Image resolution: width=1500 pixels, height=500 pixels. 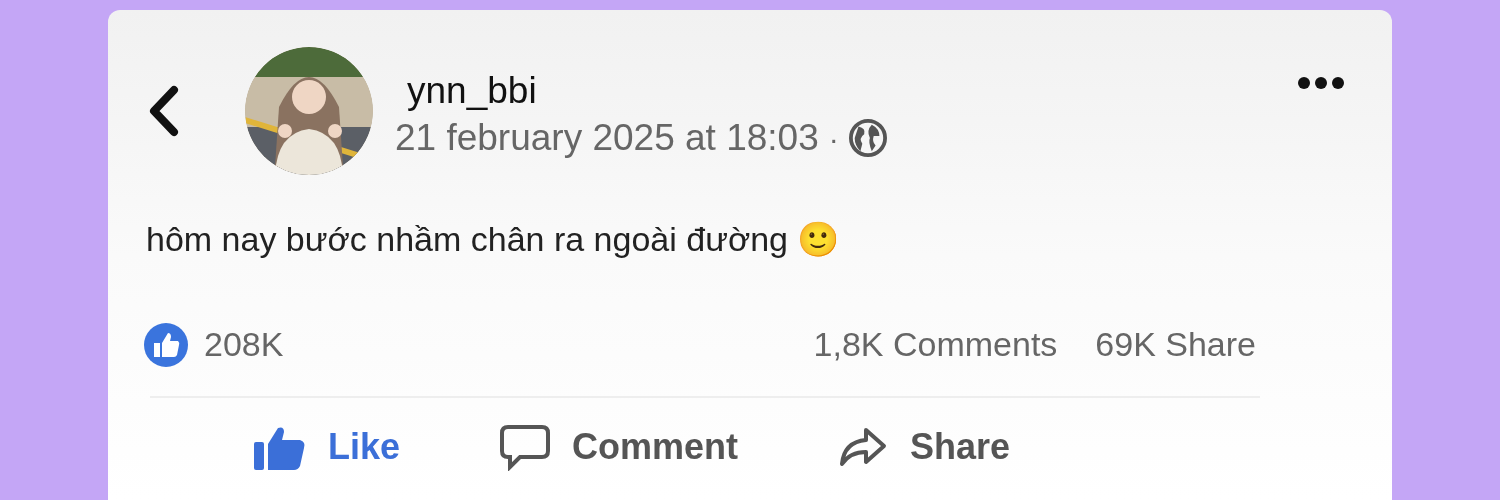 I want to click on globe-icon, so click(x=867, y=138).